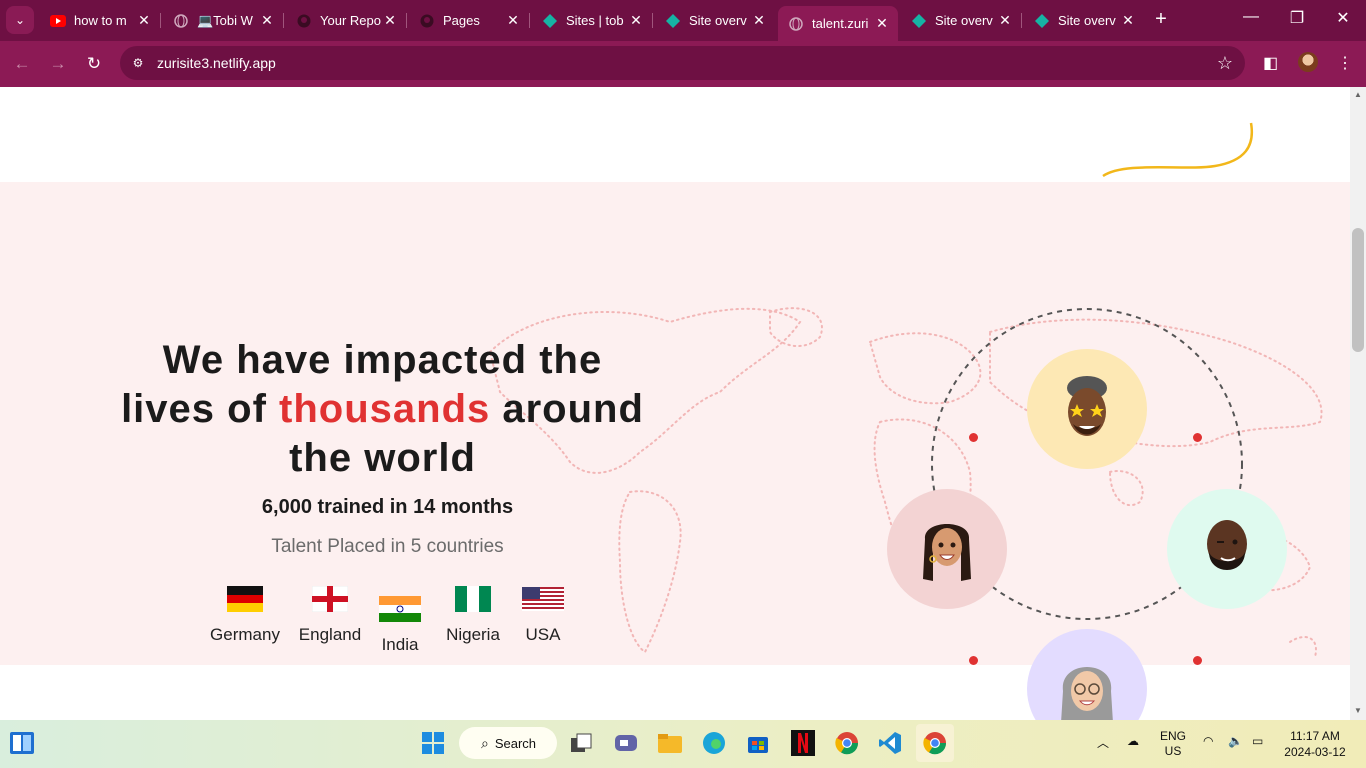  I want to click on tab-8: Site overv ✕, so click(1084, 20).